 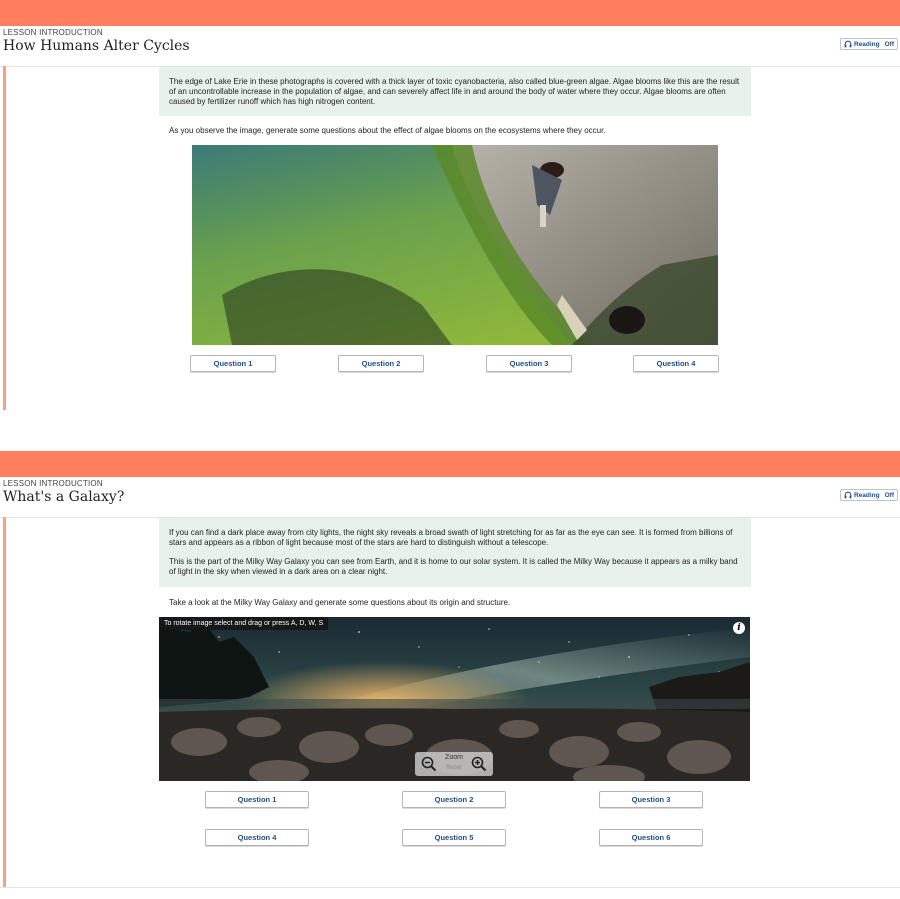 I want to click on lesson-2-bottom-divider, so click(x=450, y=887).